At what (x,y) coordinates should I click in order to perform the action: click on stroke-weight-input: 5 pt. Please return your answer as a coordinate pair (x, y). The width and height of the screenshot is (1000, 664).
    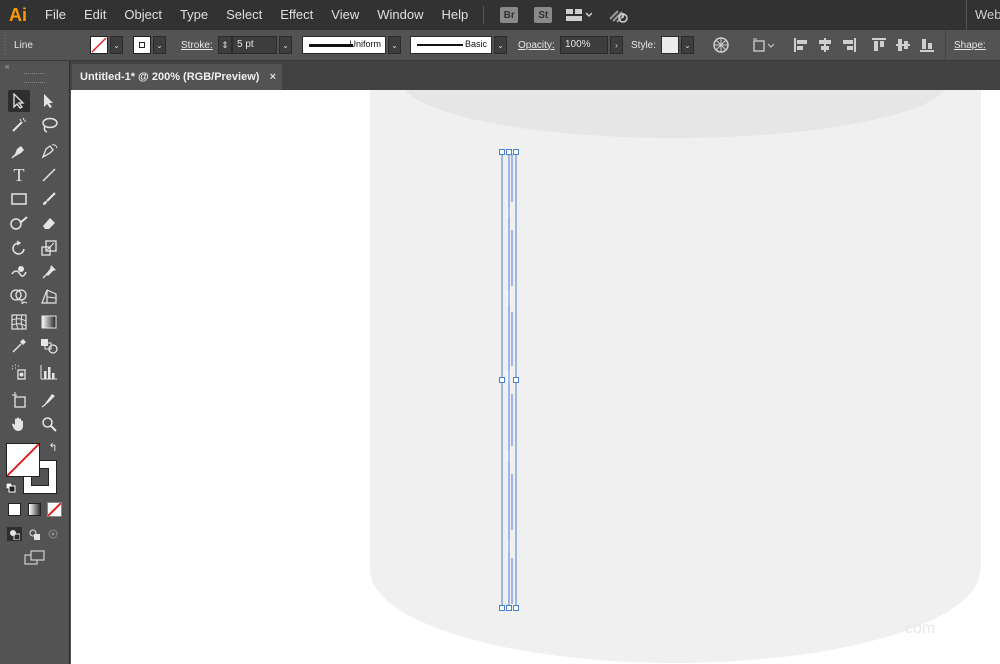
    Looking at the image, I should click on (254, 45).